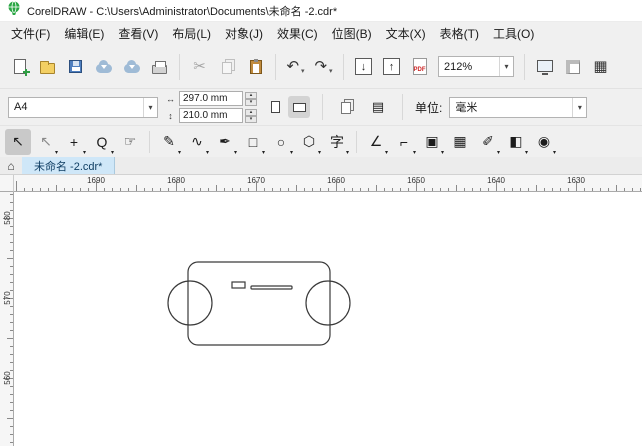 The width and height of the screenshot is (642, 446). I want to click on menu-item-1: 编辑(E), so click(84, 33).